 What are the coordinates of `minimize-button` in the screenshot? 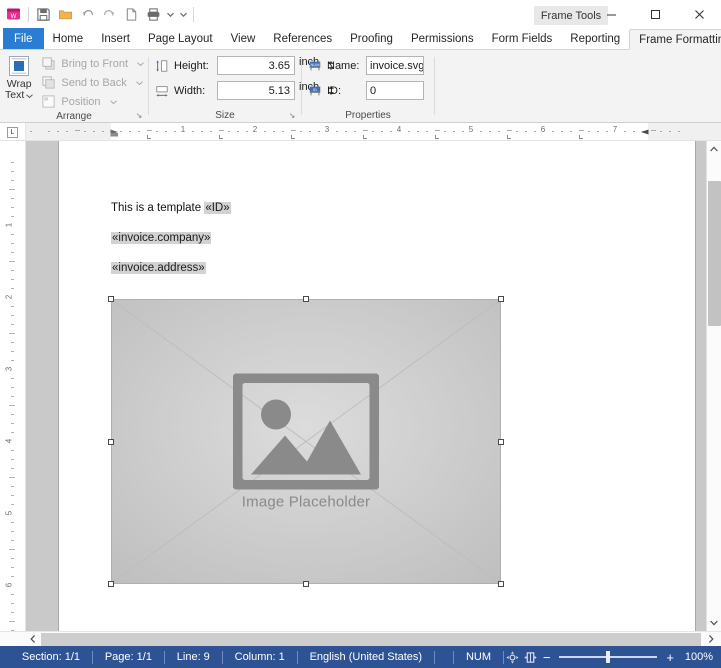 It's located at (611, 14).